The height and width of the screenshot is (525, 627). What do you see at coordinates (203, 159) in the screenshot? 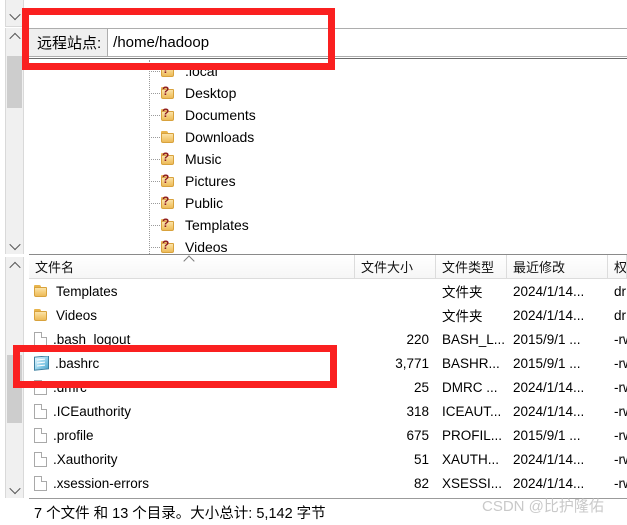
I see `tree-item-label: Music` at bounding box center [203, 159].